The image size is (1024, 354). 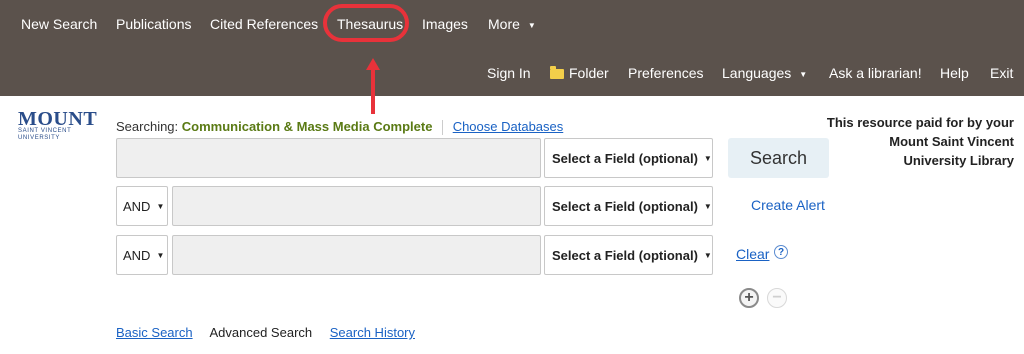 What do you see at coordinates (557, 72) in the screenshot?
I see `folder-icon` at bounding box center [557, 72].